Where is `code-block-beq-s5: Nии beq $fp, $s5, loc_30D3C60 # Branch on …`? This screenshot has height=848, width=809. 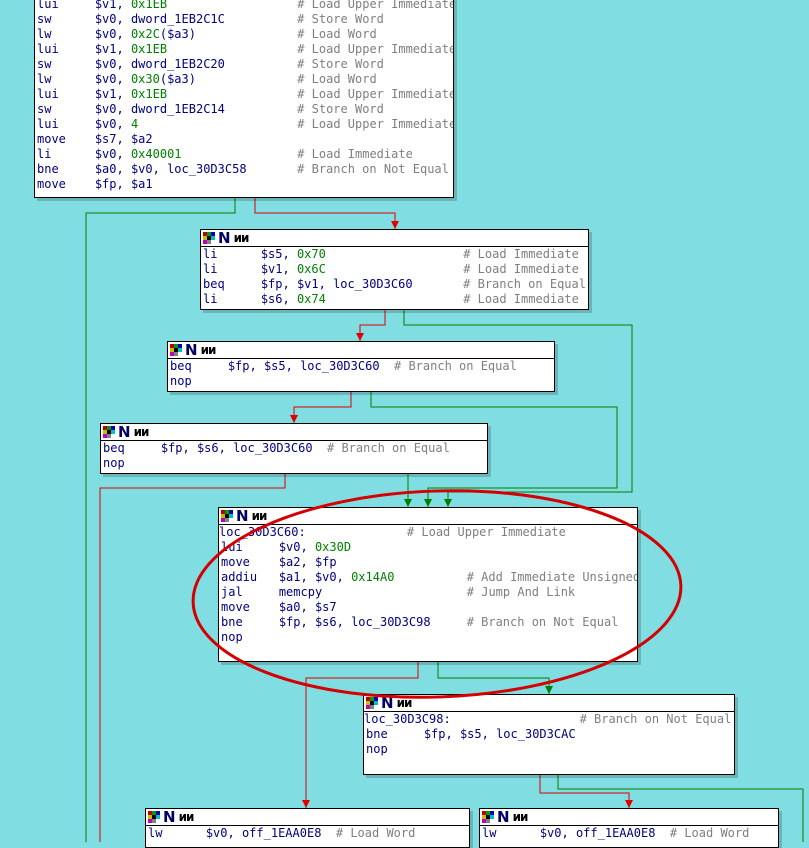
code-block-beq-s5: Nии beq $fp, $s5, loc_30D3C60 # Branch on … is located at coordinates (361, 366).